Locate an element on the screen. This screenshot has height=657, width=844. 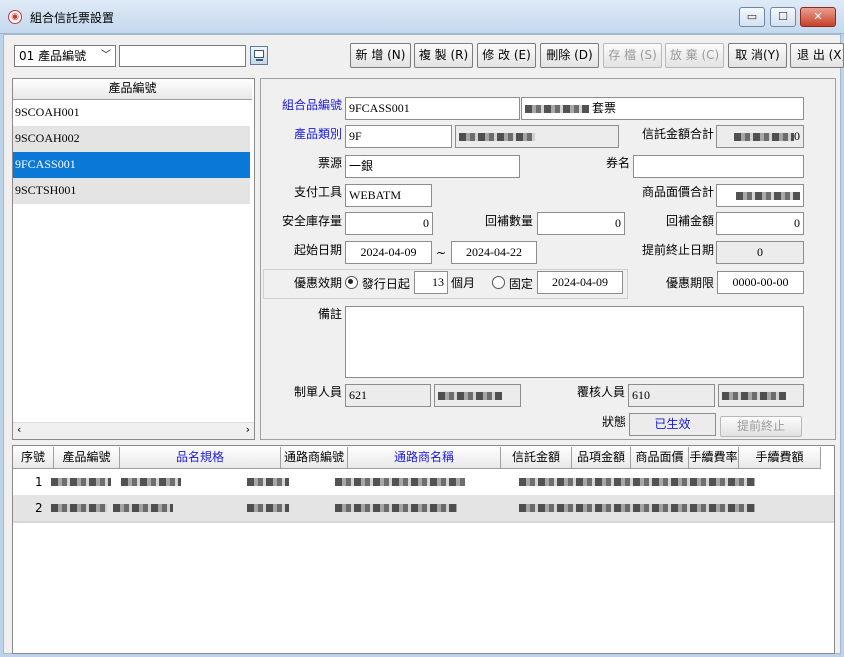
payment-tool-label: 支付工具 is located at coordinates (317, 192).